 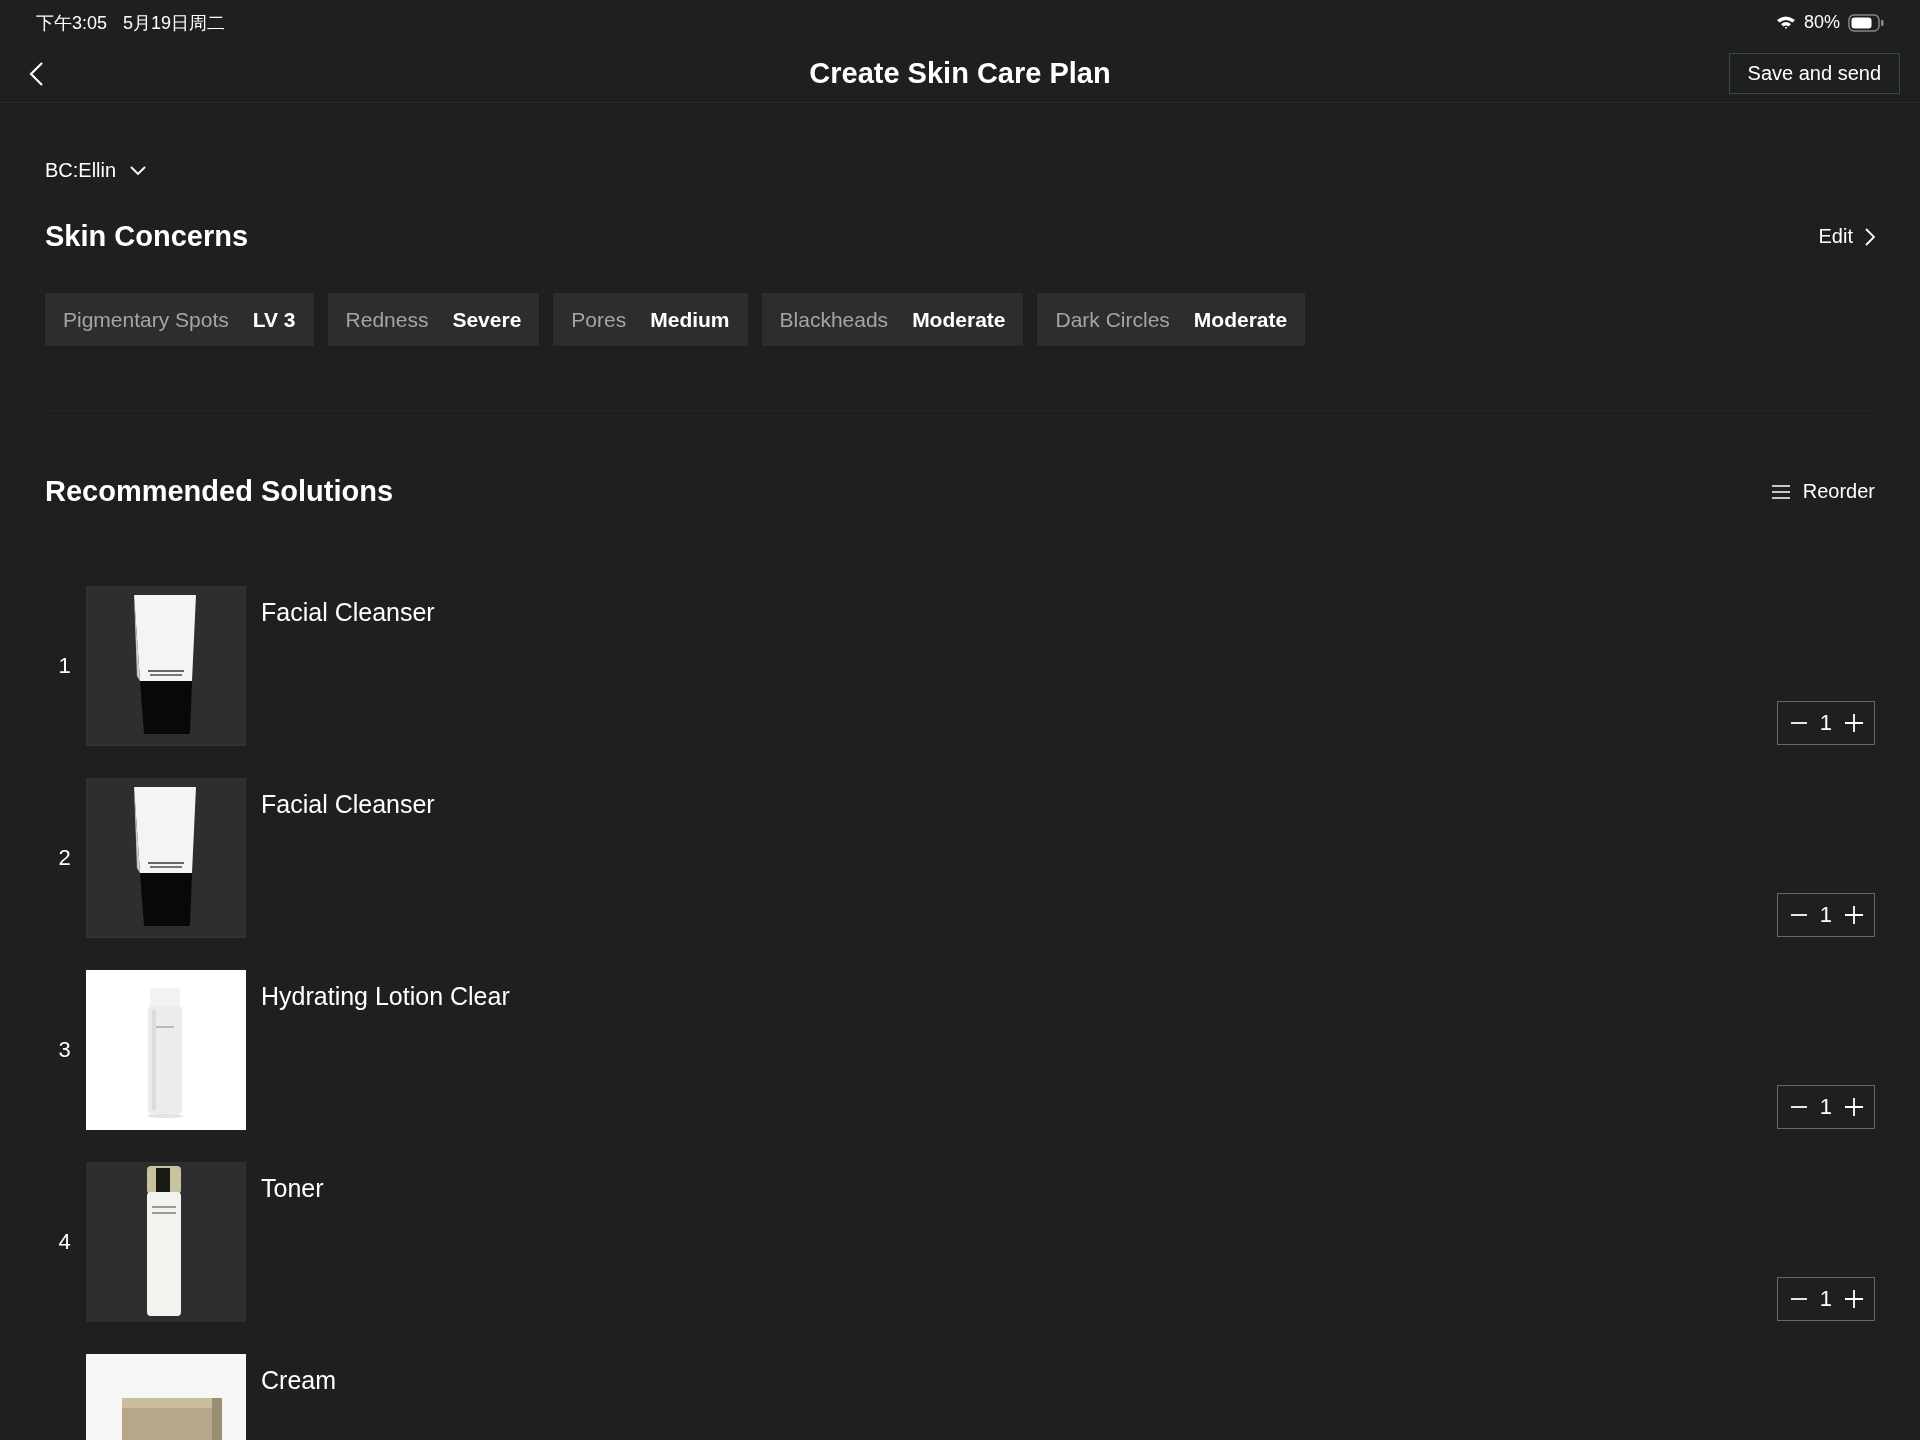 What do you see at coordinates (1814, 73) in the screenshot?
I see `save-and-send-button: Save and send` at bounding box center [1814, 73].